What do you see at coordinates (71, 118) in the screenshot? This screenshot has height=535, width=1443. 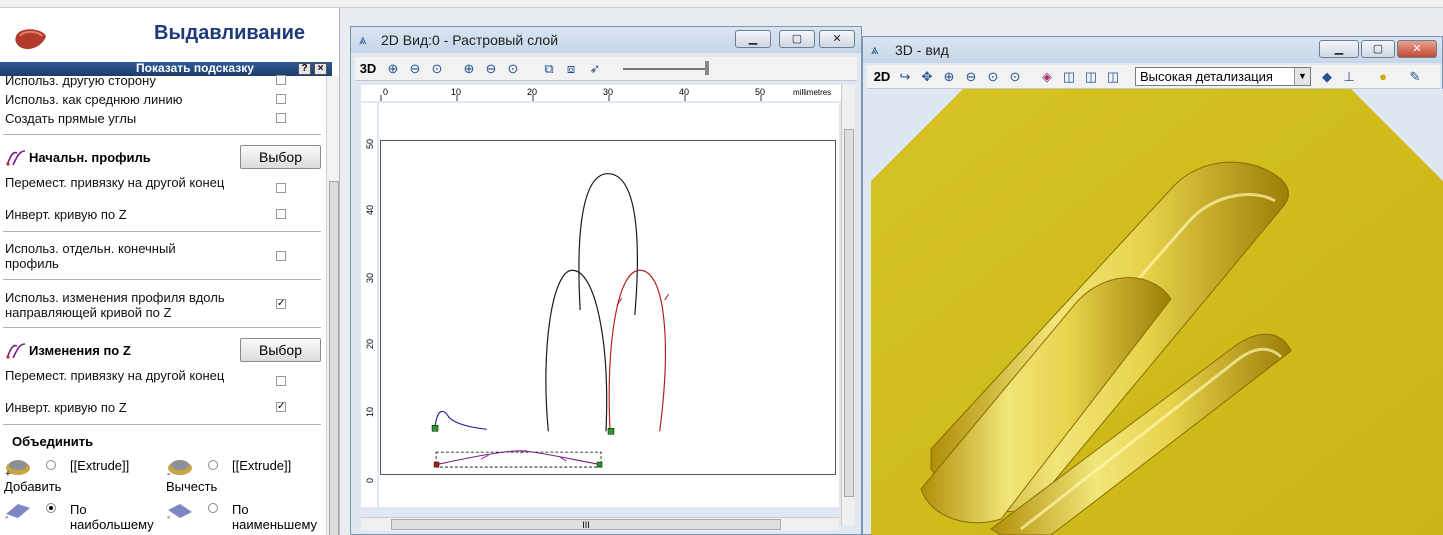 I see `opt-sharp-corners-label: Создать прямые углы` at bounding box center [71, 118].